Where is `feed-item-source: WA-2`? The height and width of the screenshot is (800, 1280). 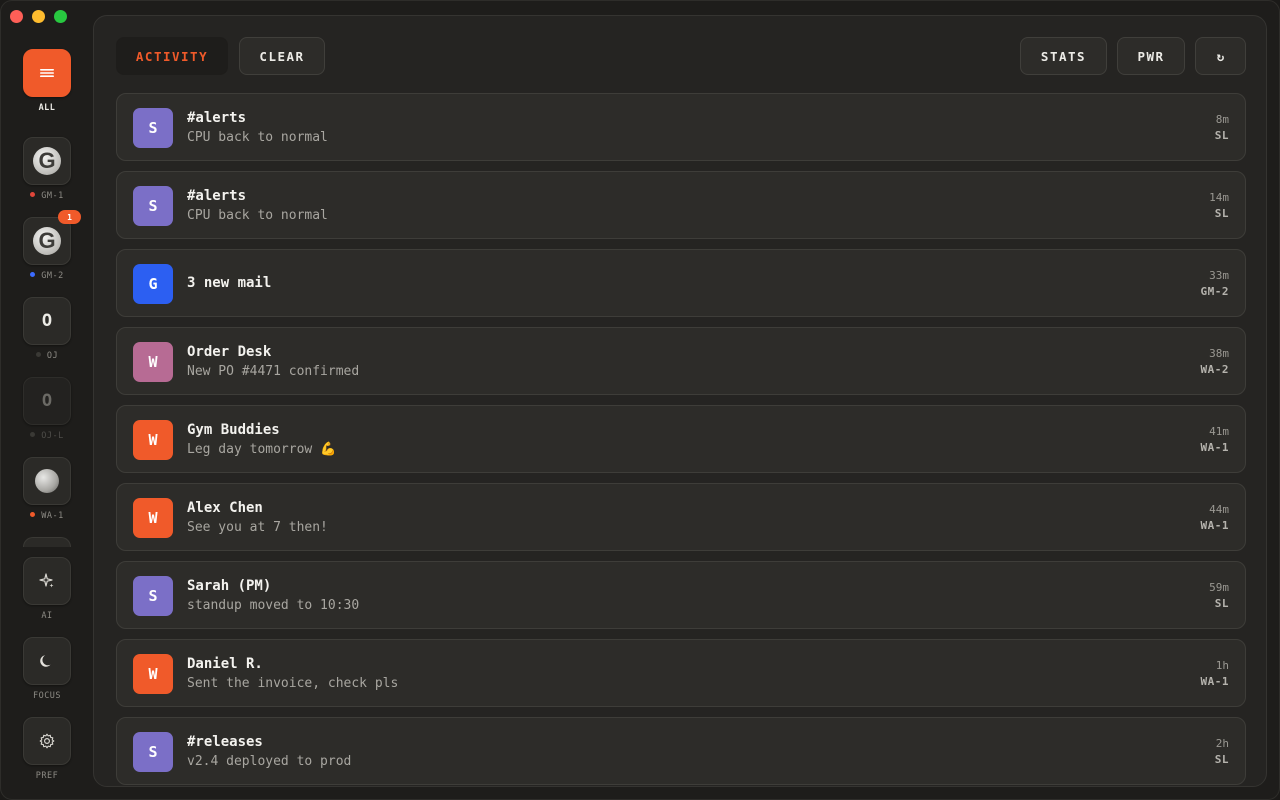 feed-item-source: WA-2 is located at coordinates (1214, 369).